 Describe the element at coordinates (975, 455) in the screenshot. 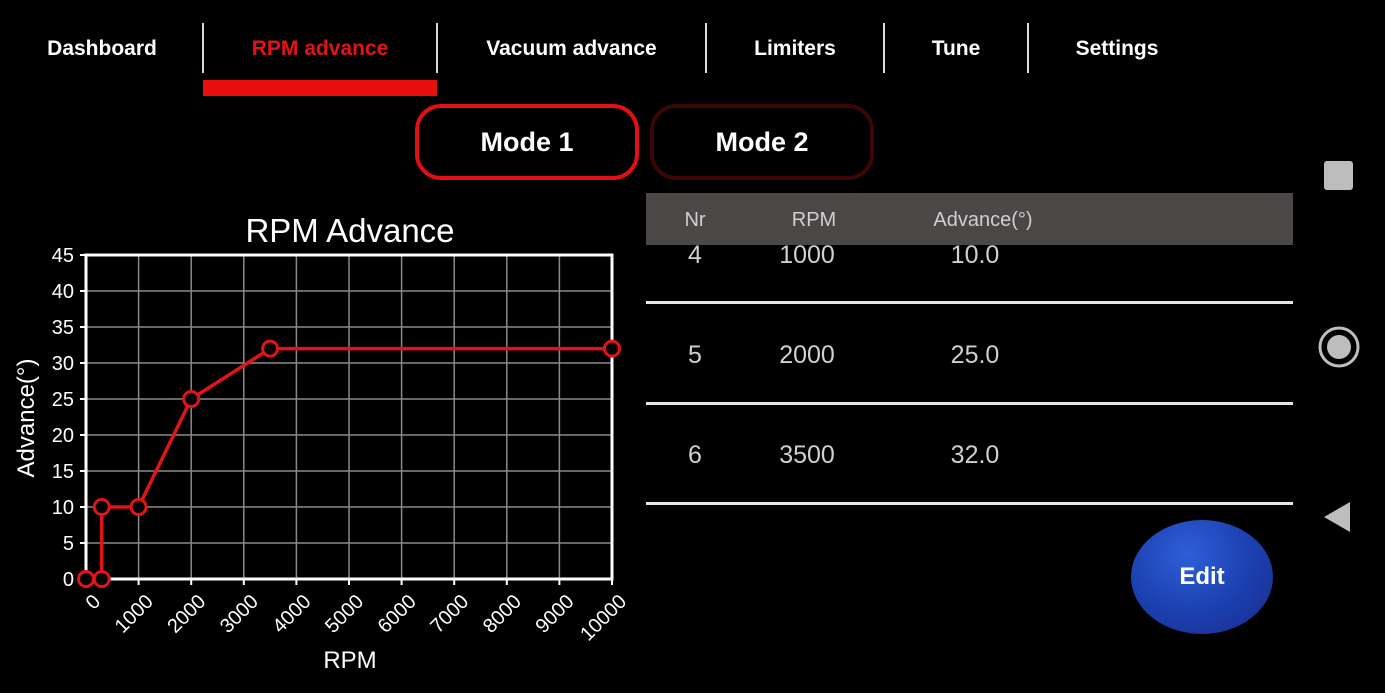

I see `cell-advance: 32.0` at that location.